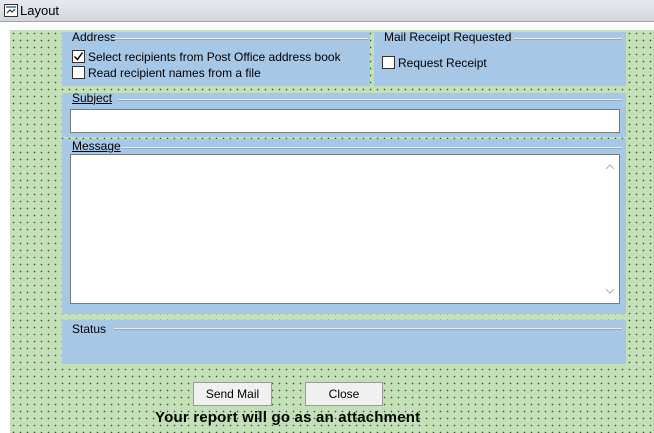  I want to click on subject-panel: Subject, so click(344, 114).